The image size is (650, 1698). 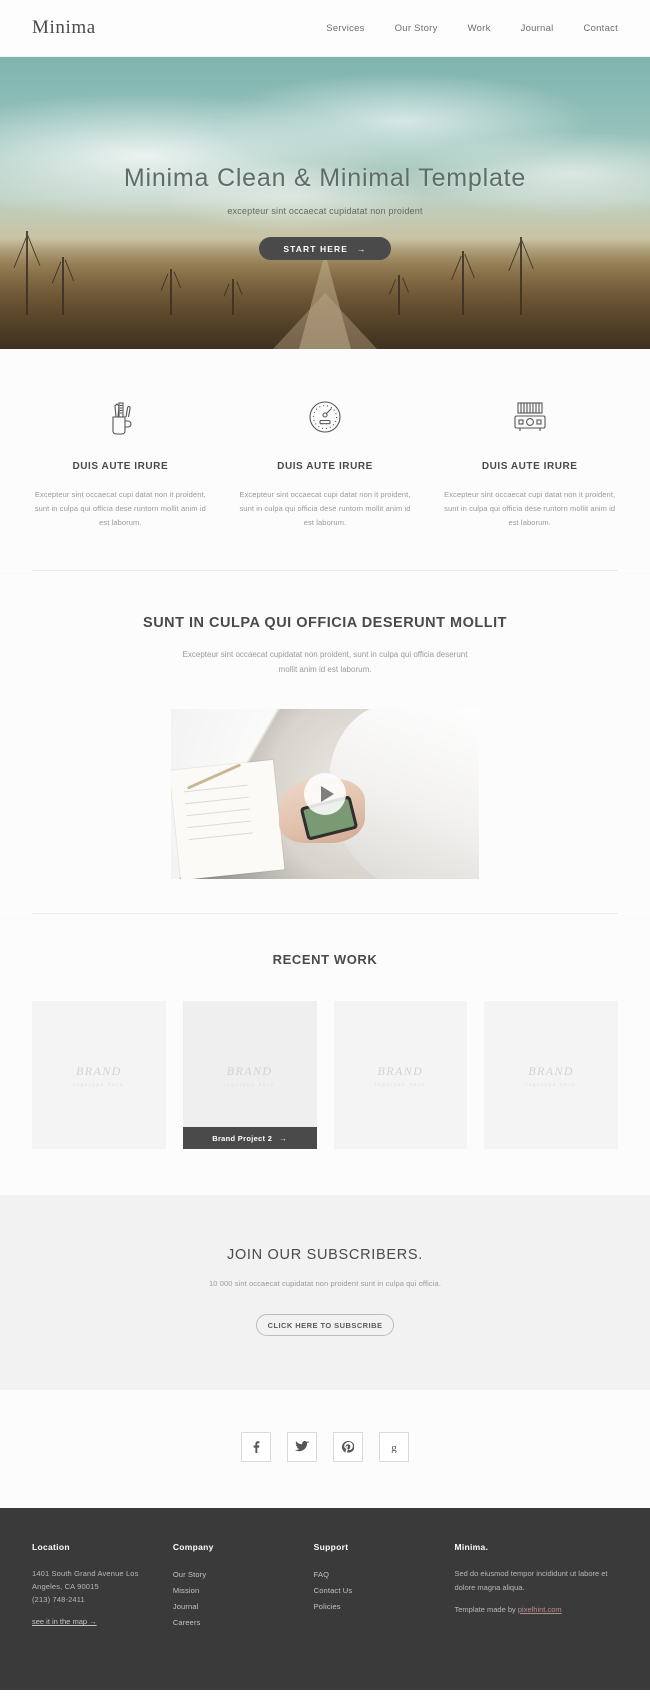 I want to click on footer-link-our-story: Our Story, so click(x=238, y=1575).